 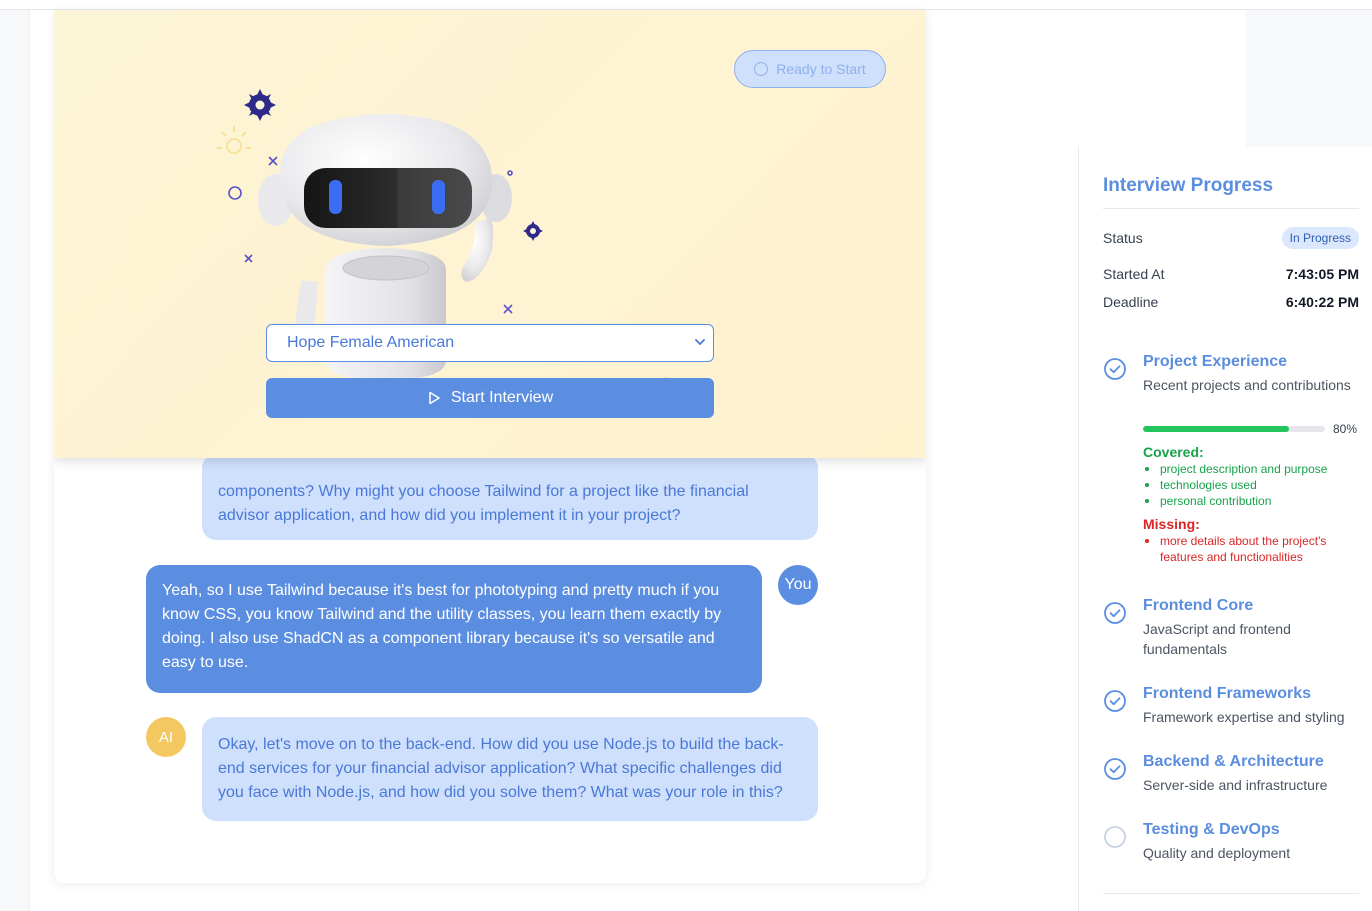 I want to click on voice-select-value: Hope Female American, so click(x=371, y=342).